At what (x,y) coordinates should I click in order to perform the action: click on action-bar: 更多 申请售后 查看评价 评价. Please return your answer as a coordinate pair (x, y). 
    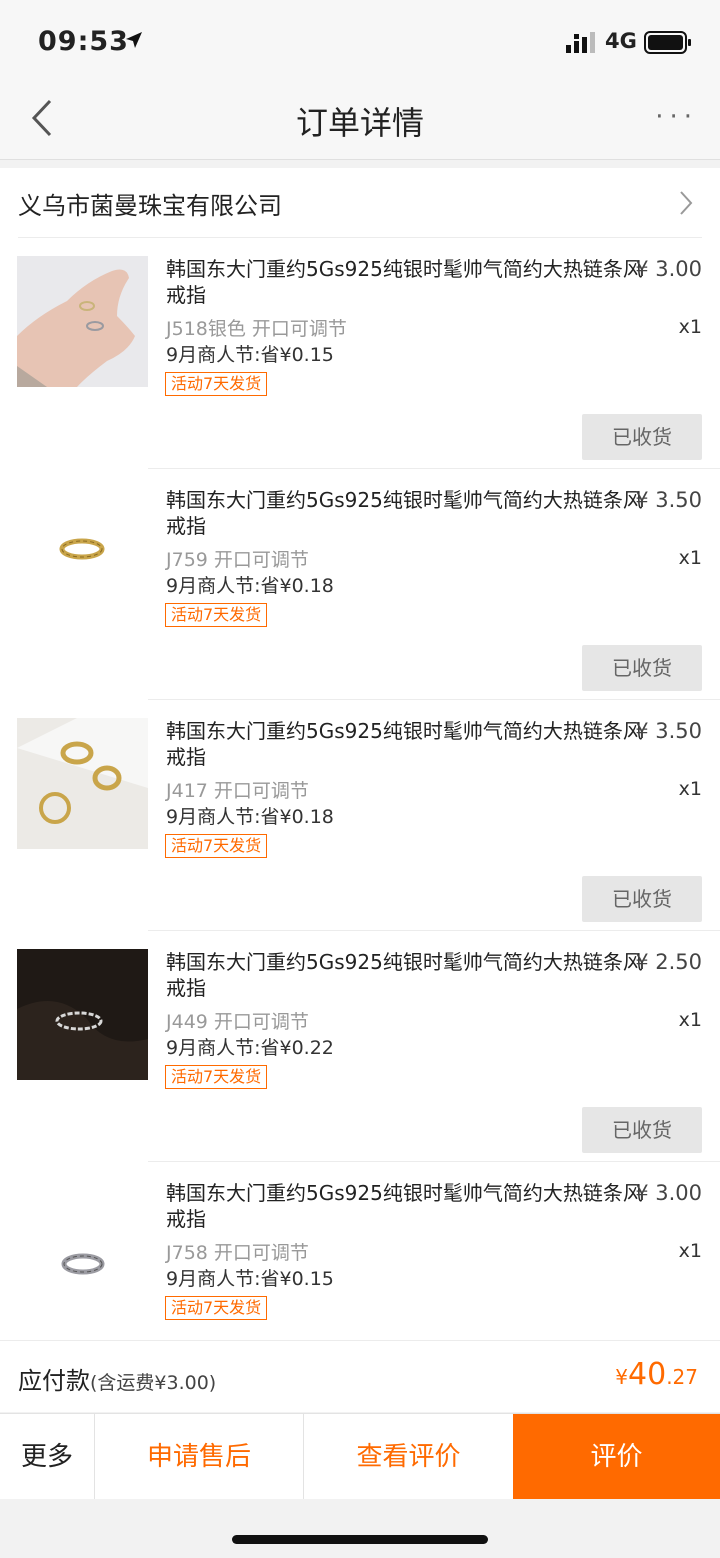
    Looking at the image, I should click on (360, 1456).